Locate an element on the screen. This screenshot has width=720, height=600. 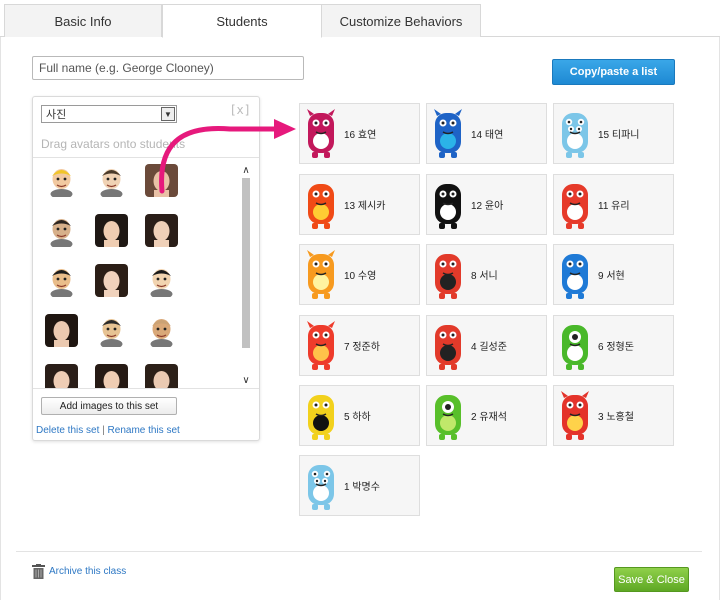
student-name: 16 효연 is located at coordinates (360, 135).